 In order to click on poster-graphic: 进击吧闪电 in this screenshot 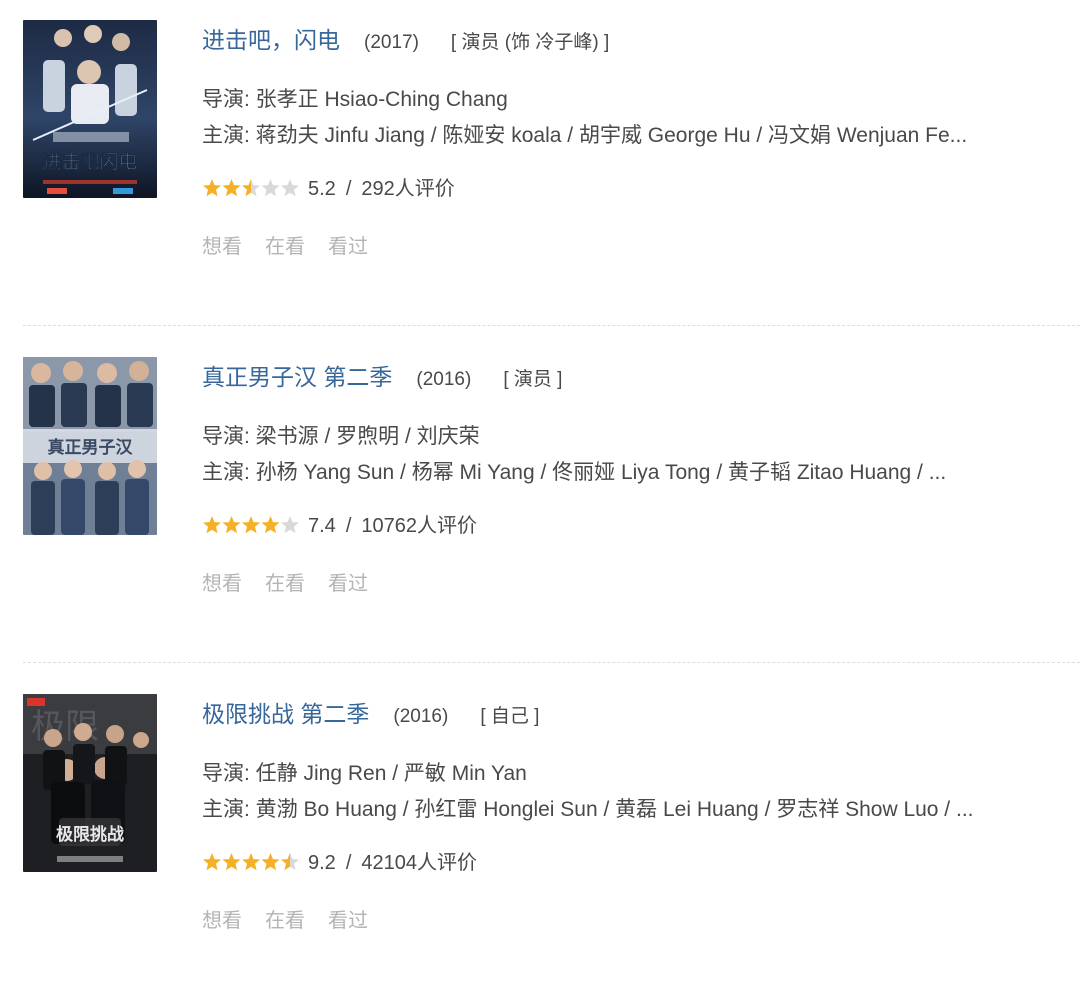, I will do `click(90, 109)`.